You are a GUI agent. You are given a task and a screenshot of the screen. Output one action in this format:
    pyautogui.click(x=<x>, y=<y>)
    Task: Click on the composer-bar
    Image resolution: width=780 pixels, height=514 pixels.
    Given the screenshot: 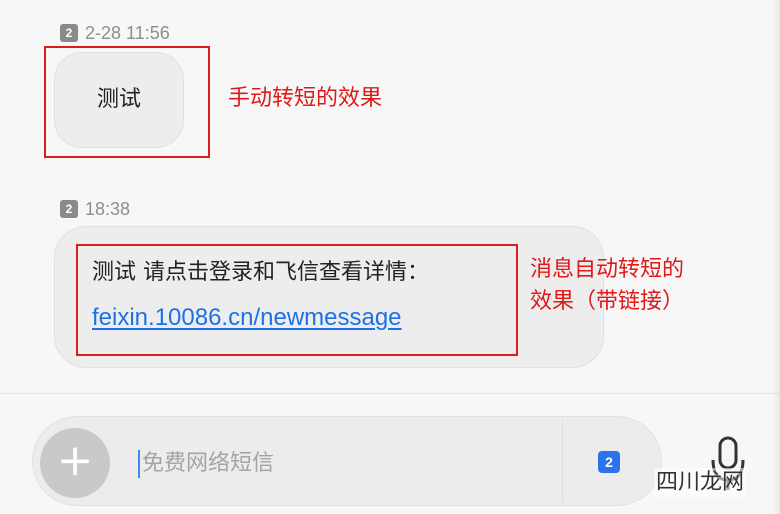 What is the action you would take?
    pyautogui.click(x=347, y=461)
    